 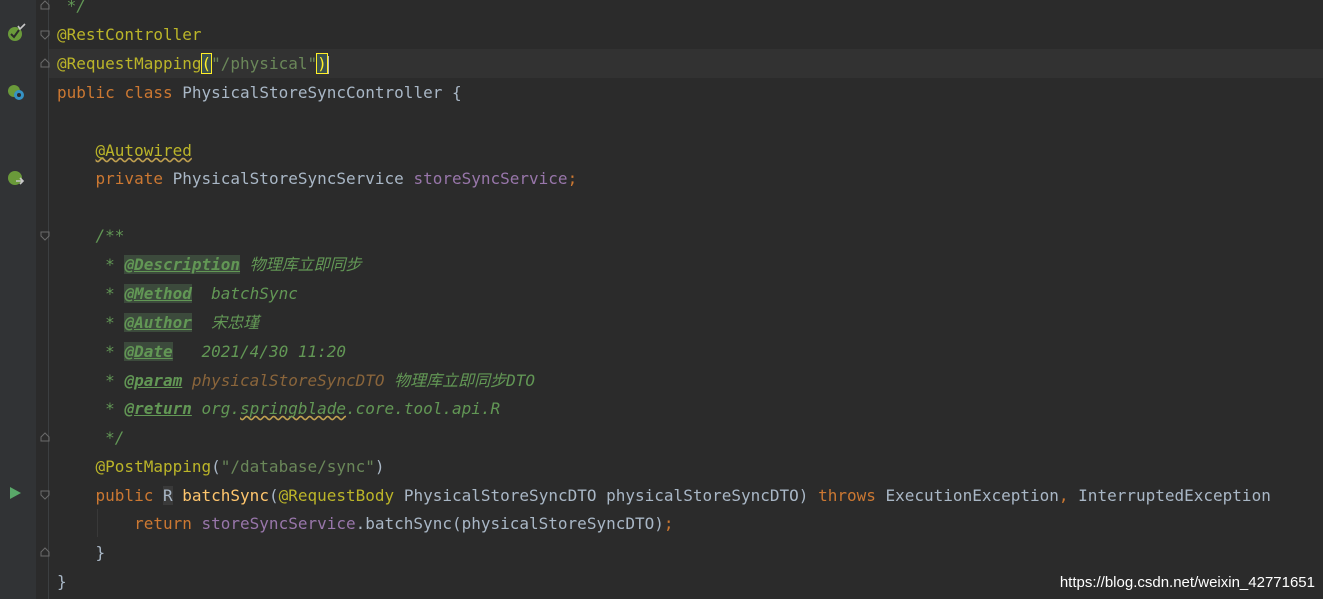 I want to click on keyword-throws: throws, so click(x=847, y=495).